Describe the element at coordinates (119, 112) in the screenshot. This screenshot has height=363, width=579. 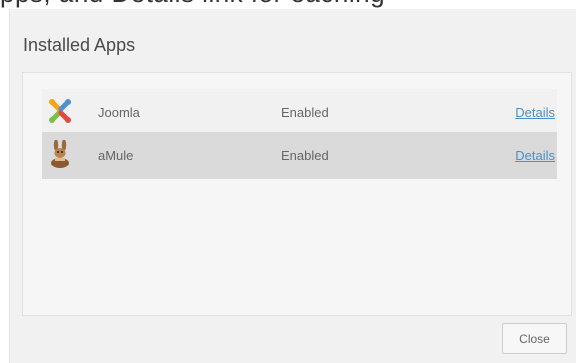
I see `app-name: Joomla` at that location.